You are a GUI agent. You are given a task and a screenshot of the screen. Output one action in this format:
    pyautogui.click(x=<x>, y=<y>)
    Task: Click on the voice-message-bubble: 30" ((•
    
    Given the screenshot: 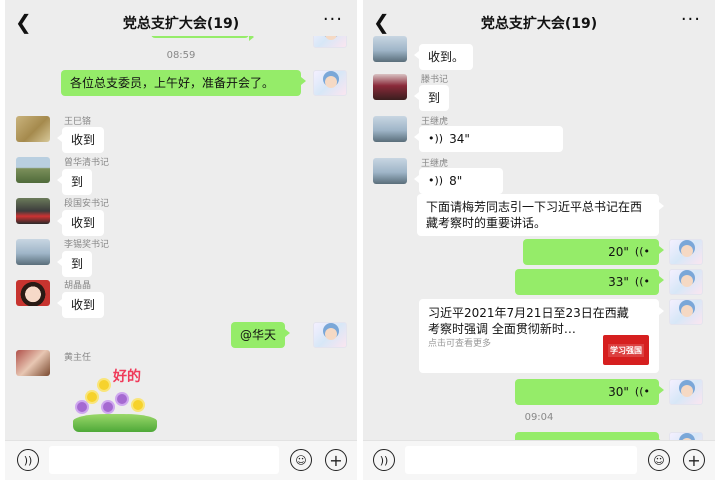 What is the action you would take?
    pyautogui.click(x=589, y=392)
    